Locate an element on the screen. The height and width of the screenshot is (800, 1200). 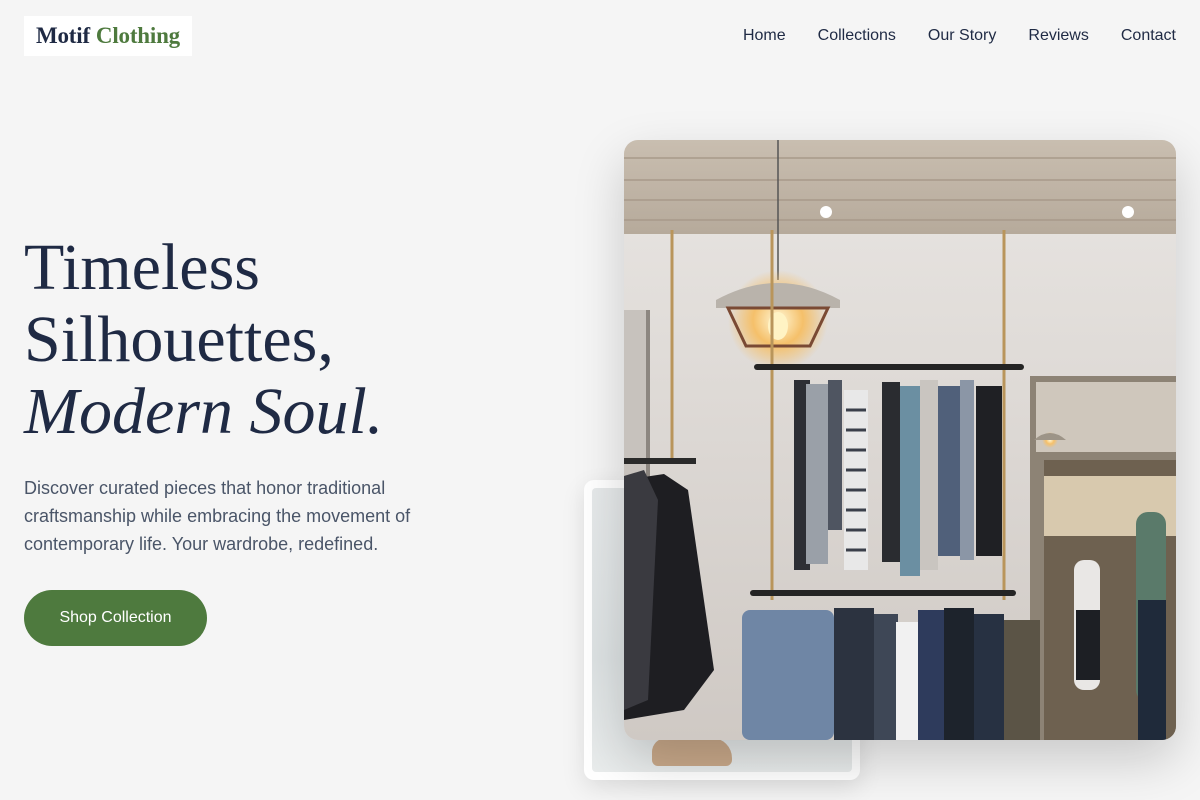
brand-name-first: Motif is located at coordinates (63, 35).